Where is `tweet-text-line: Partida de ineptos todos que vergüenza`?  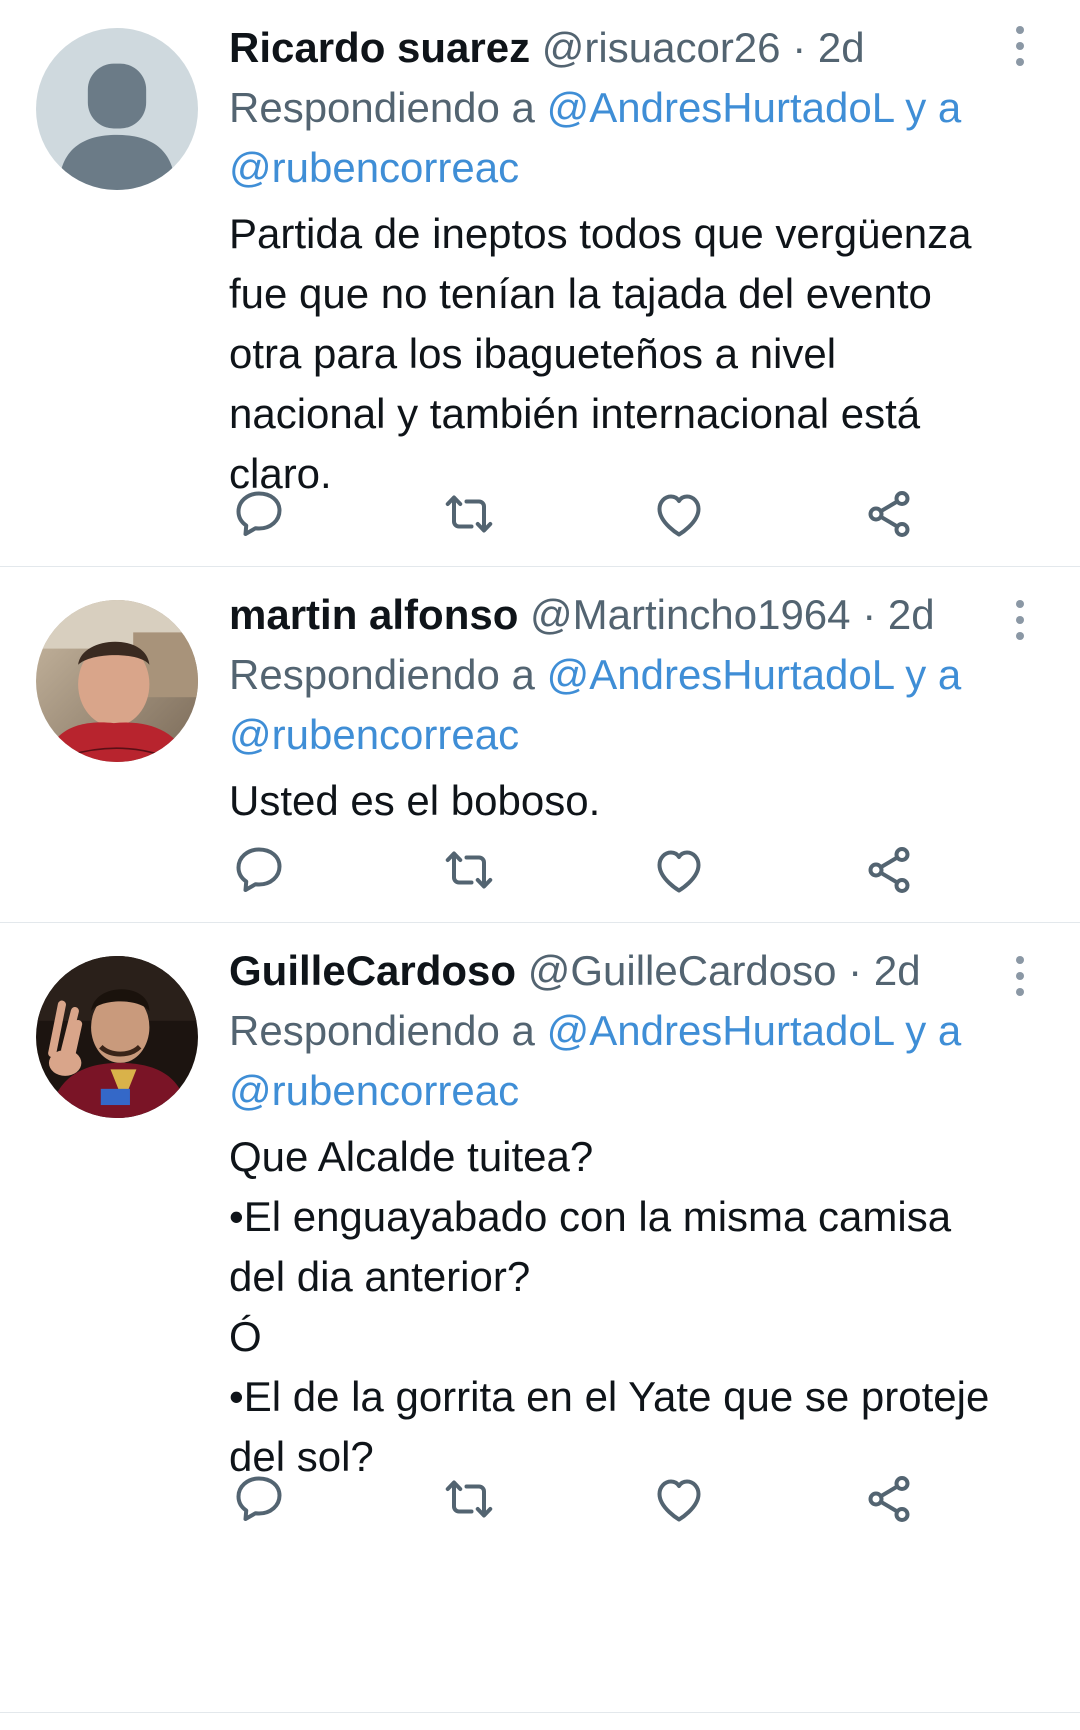 tweet-text-line: Partida de ineptos todos que vergüenza is located at coordinates (600, 233).